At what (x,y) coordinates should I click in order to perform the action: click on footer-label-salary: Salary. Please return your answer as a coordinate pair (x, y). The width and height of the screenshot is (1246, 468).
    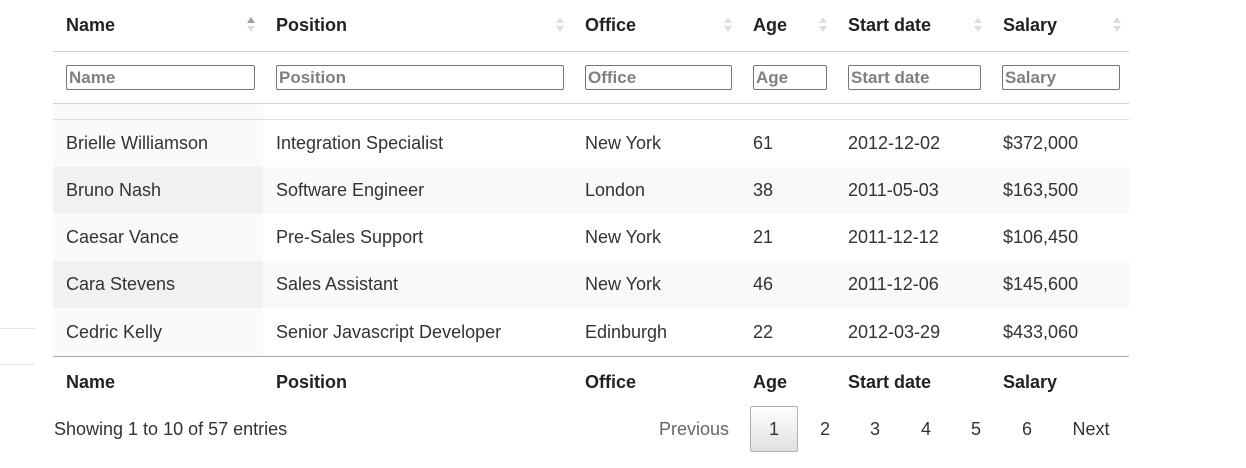
    Looking at the image, I should click on (1030, 382).